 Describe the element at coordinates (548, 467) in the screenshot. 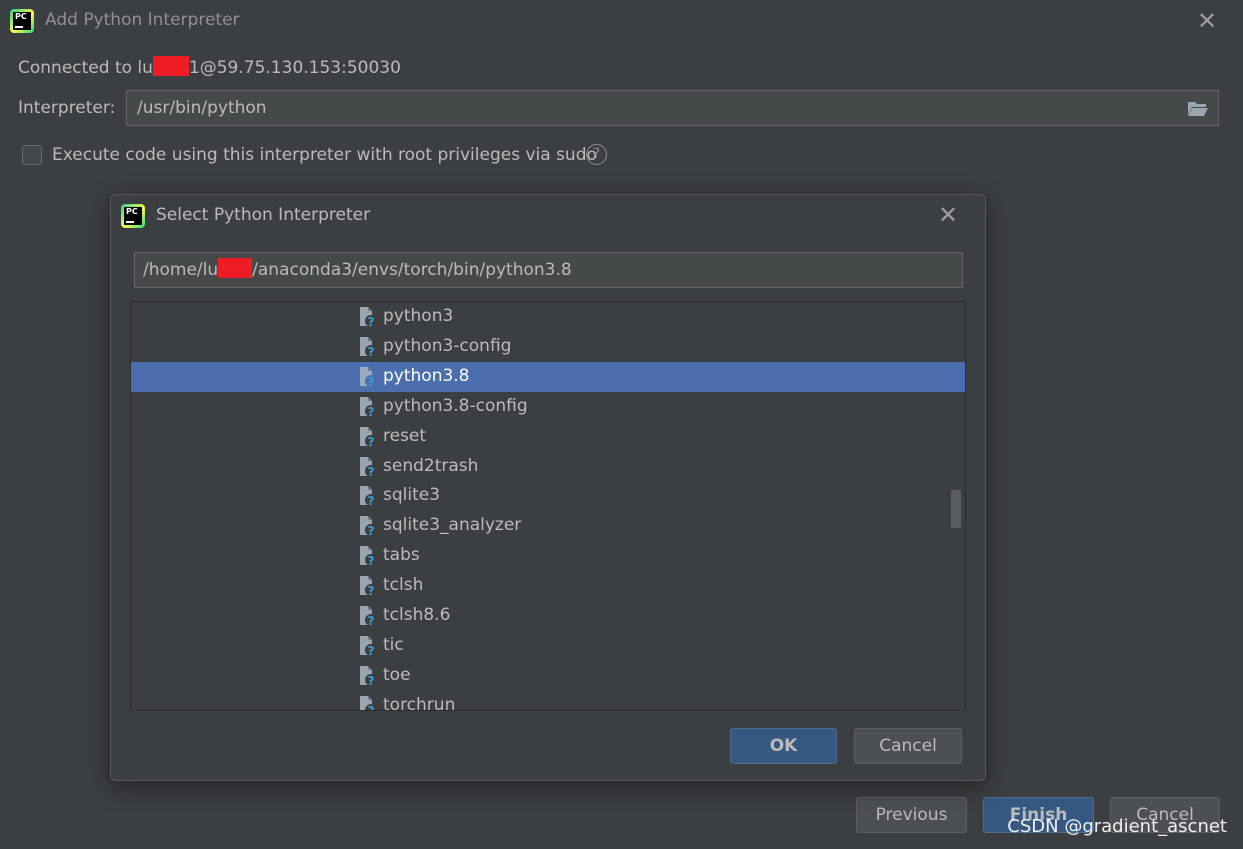

I see `file-row: ? send2trash` at that location.